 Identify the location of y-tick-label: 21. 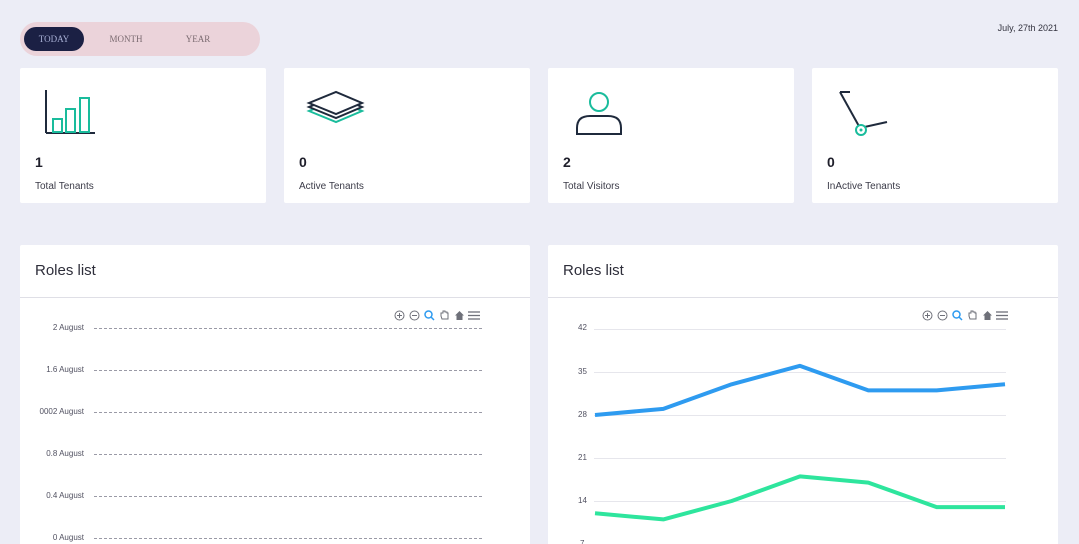
(582, 457).